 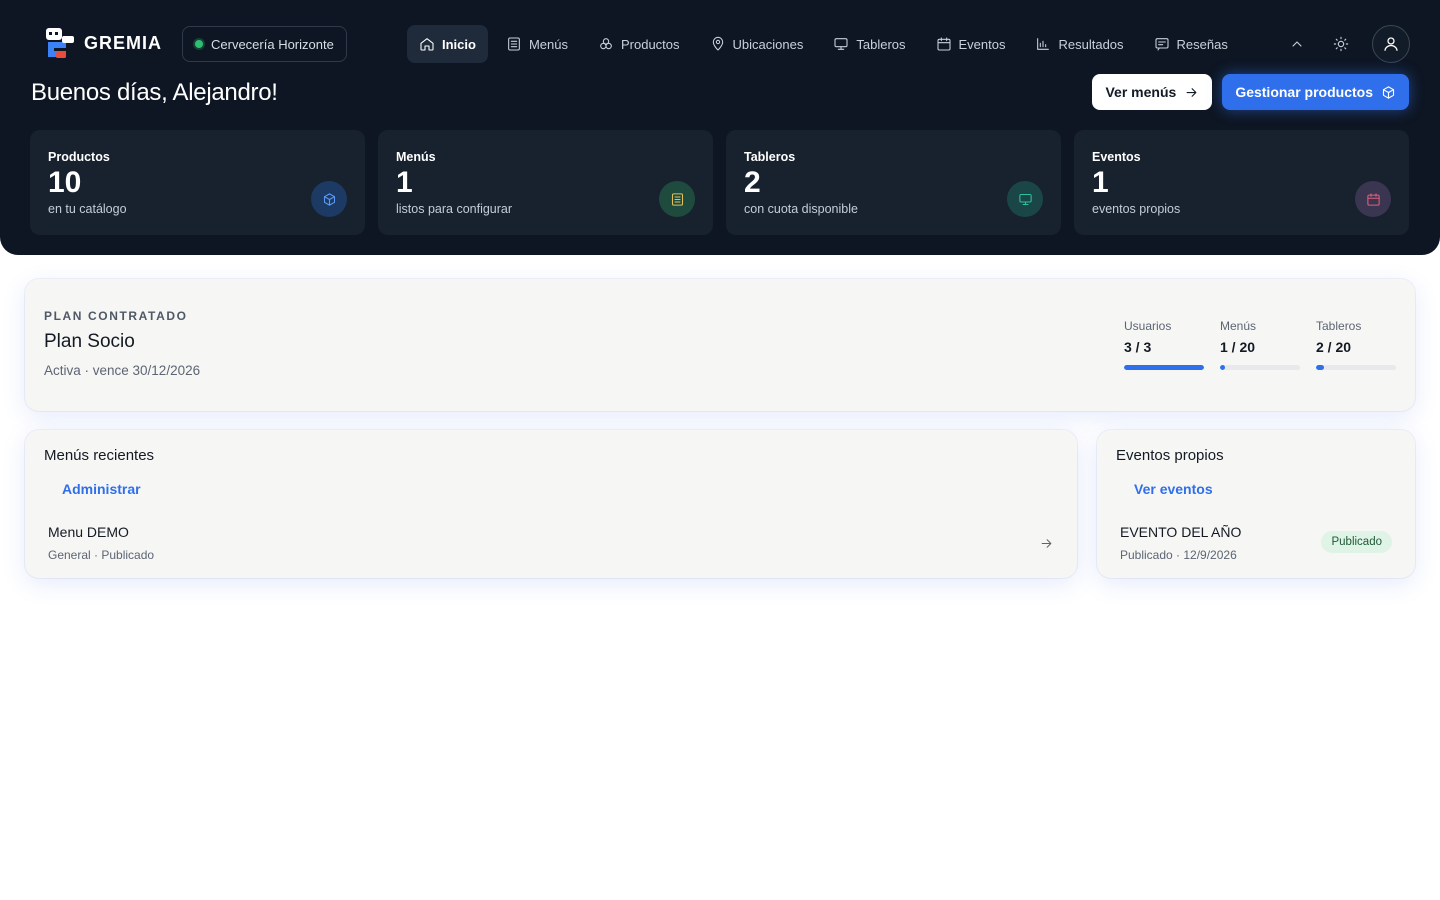 I want to click on user-icon, so click(x=1391, y=44).